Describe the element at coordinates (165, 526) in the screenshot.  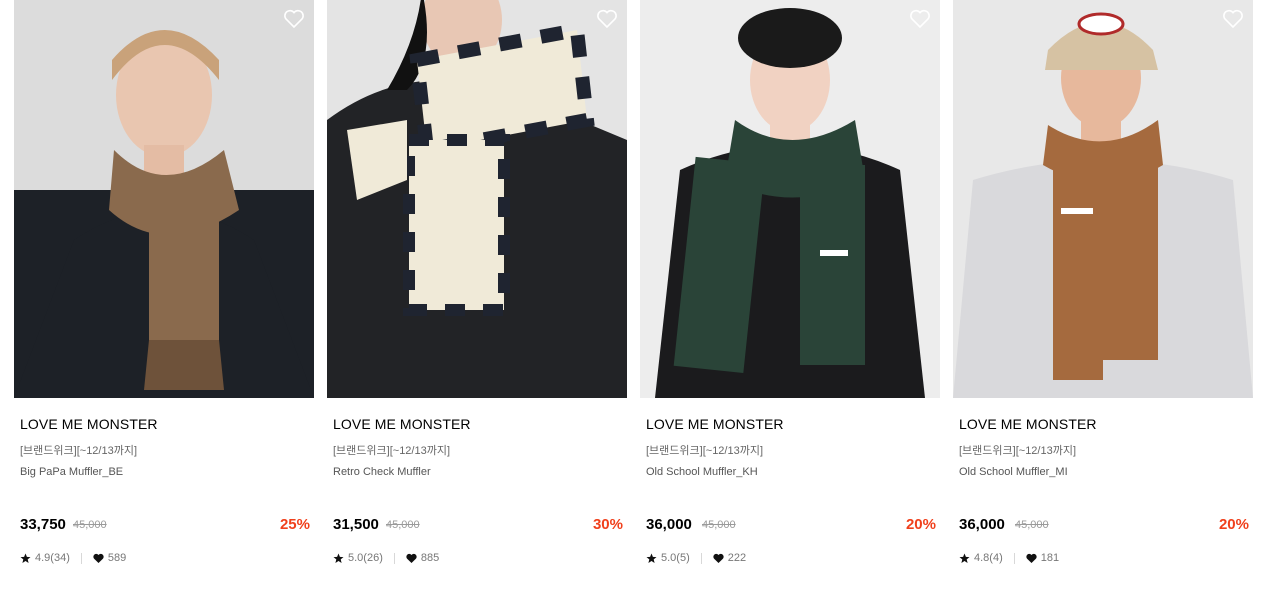
I see `price-row: 33,750 45,000 25%` at that location.